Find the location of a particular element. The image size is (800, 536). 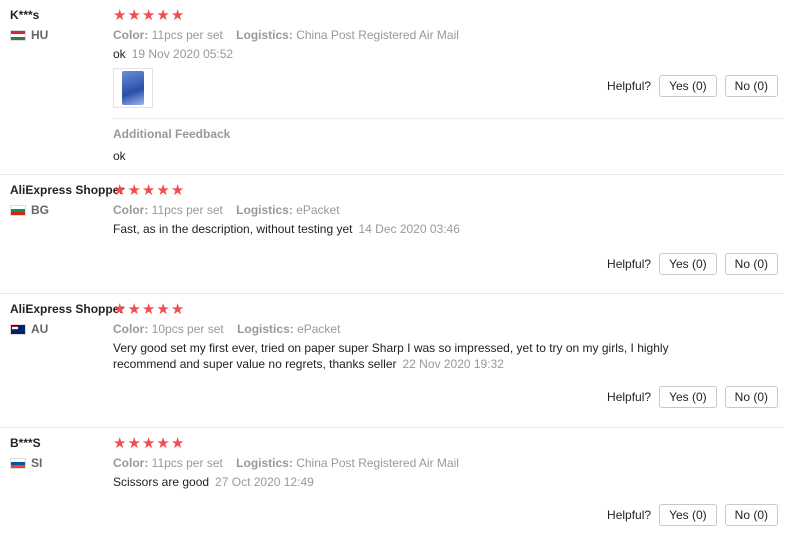

product-photo-icon is located at coordinates (133, 88).